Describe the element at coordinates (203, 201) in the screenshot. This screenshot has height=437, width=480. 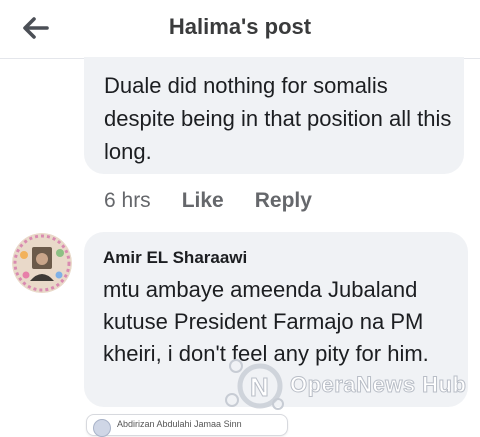
I see `like-button: Like` at that location.